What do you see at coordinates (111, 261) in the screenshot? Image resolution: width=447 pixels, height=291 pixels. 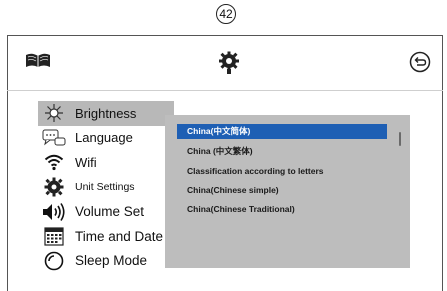 I see `menu-item-label: Sleep Mode` at bounding box center [111, 261].